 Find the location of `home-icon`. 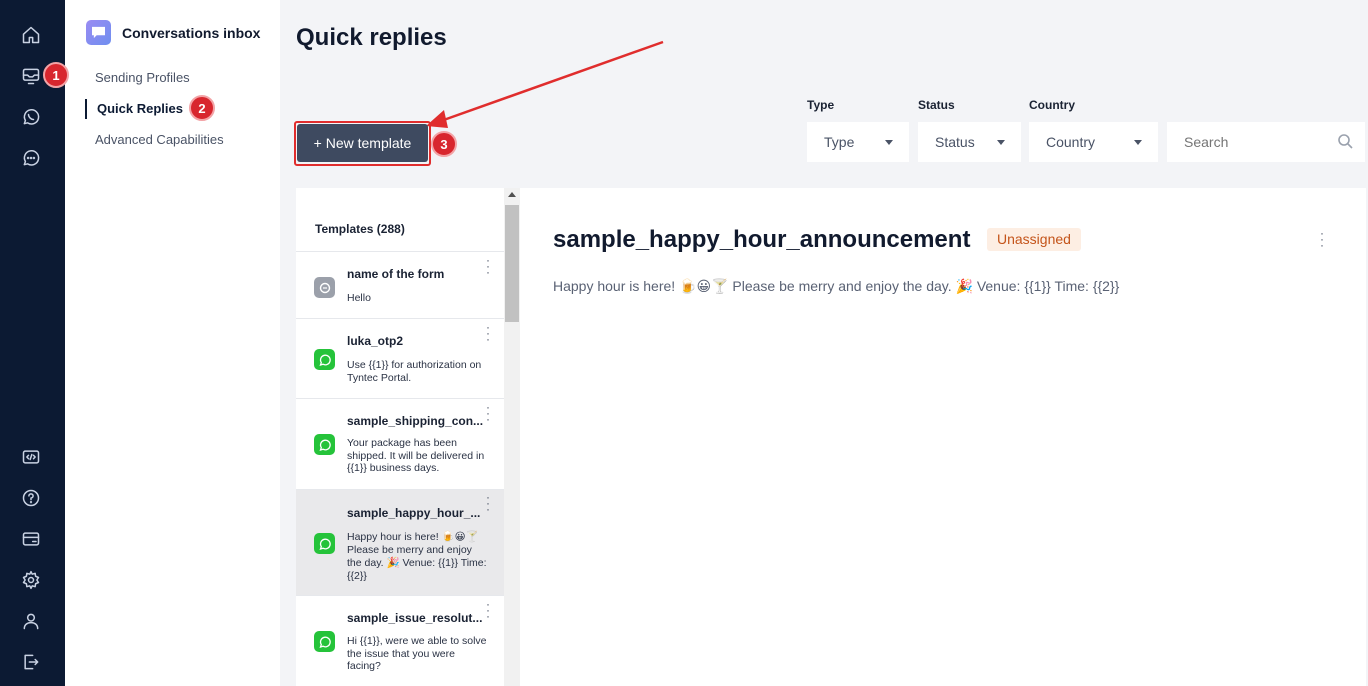

home-icon is located at coordinates (31, 35).